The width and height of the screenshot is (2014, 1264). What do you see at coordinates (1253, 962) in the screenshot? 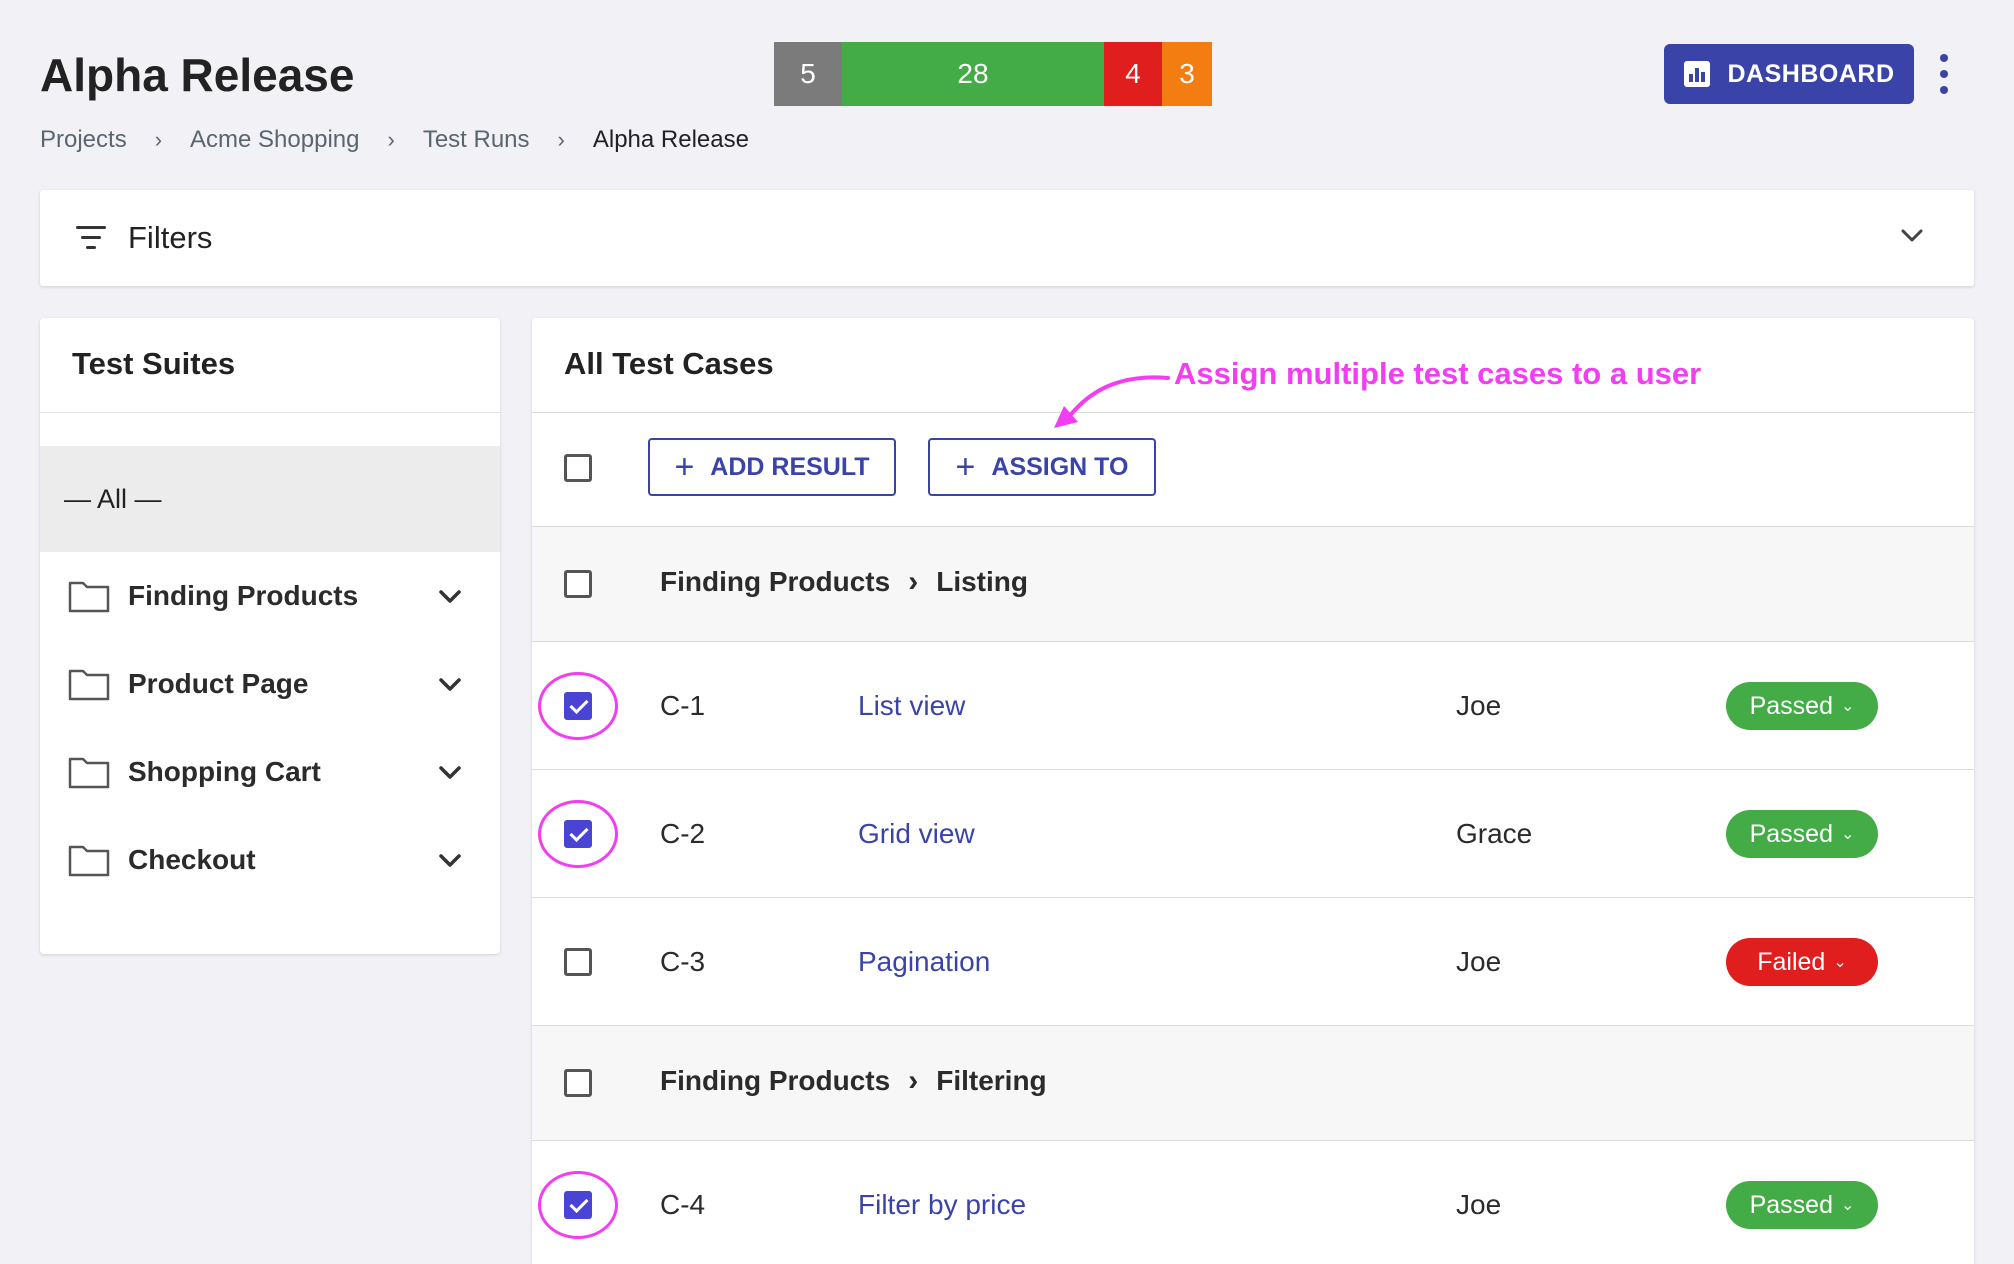
I see `table-row: C-3 Pagination Joe Failed ⌄` at bounding box center [1253, 962].